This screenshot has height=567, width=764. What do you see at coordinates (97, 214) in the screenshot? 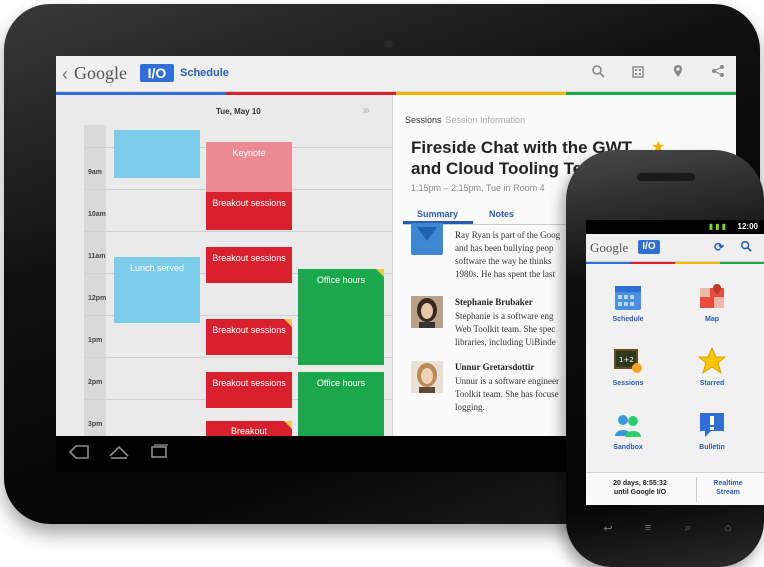
I see `time-label: 10am` at bounding box center [97, 214].